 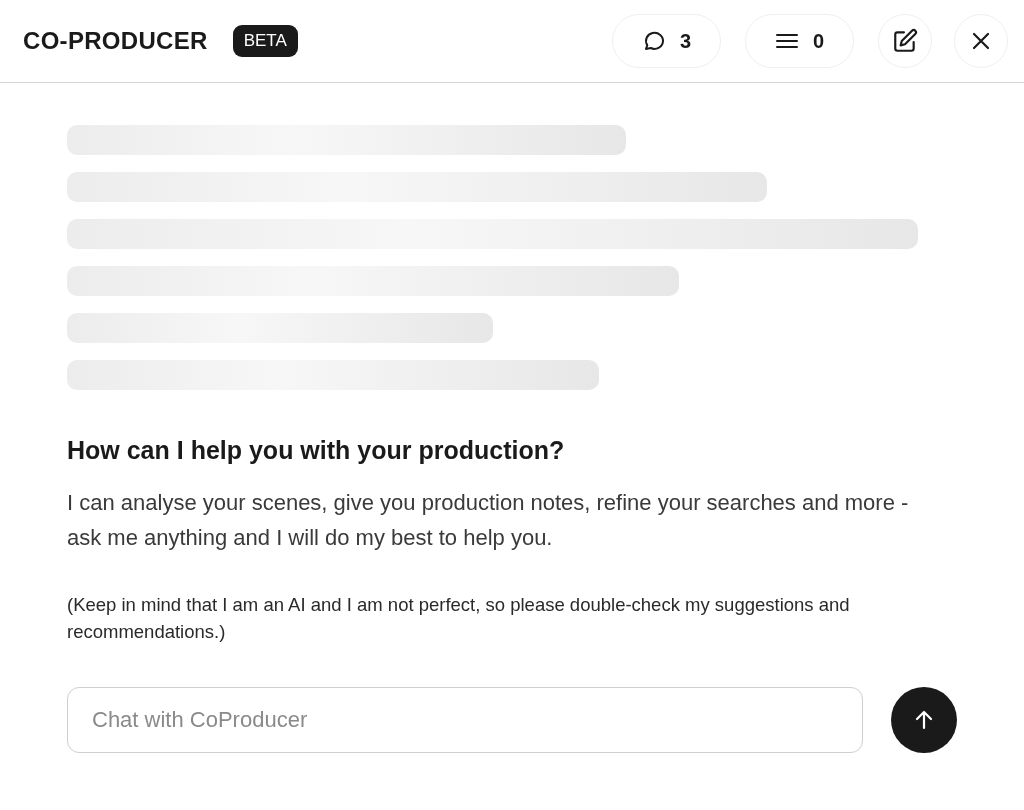 I want to click on intro-text: I can analyse your scenes, give you production notes, refine your searches and more - ask me anything and I will do my best to help you., so click(x=488, y=520).